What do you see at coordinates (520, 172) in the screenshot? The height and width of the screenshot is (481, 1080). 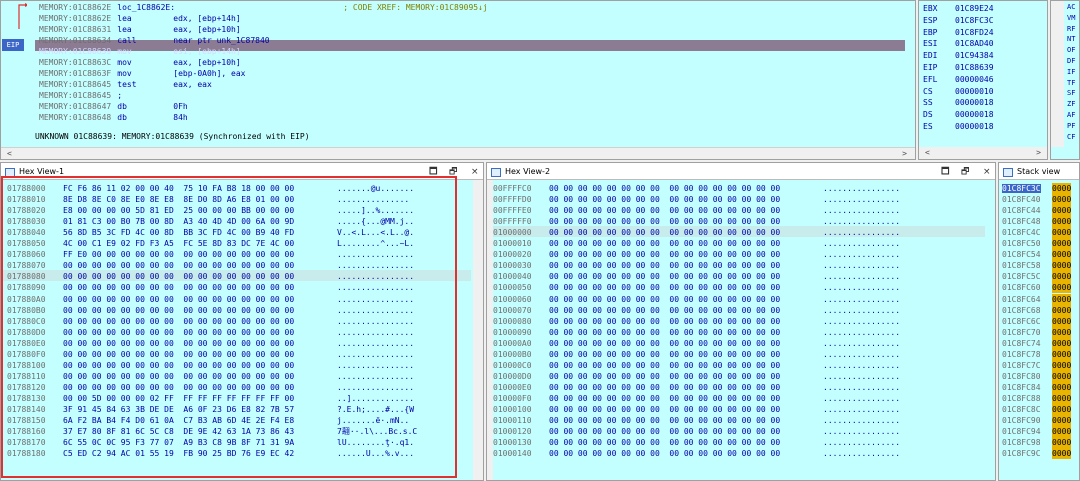 I see `tab-hex-view-2: Hex View-2` at bounding box center [520, 172].